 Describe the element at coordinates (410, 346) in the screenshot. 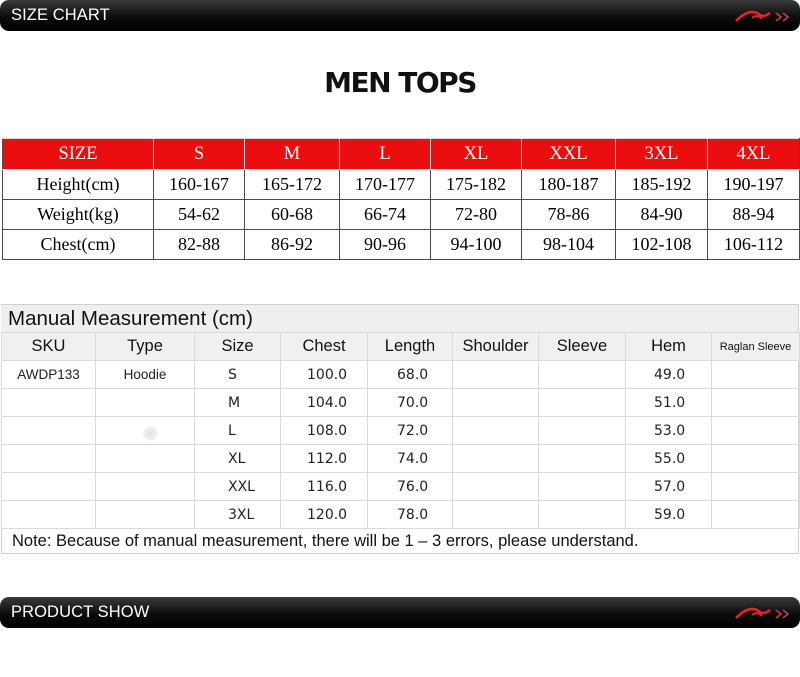

I see `header-cell: Length` at that location.